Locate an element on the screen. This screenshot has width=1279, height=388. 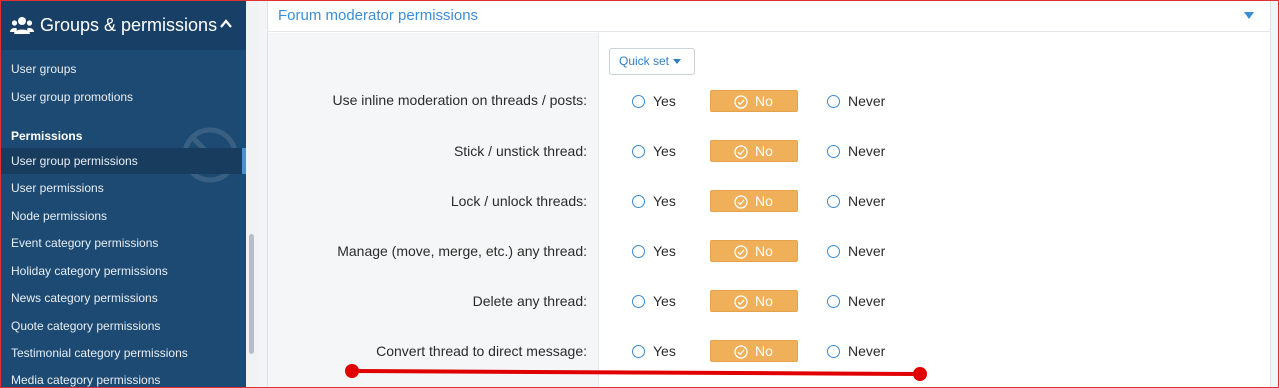
sidebar-header: Groups & permissions is located at coordinates (123, 25).